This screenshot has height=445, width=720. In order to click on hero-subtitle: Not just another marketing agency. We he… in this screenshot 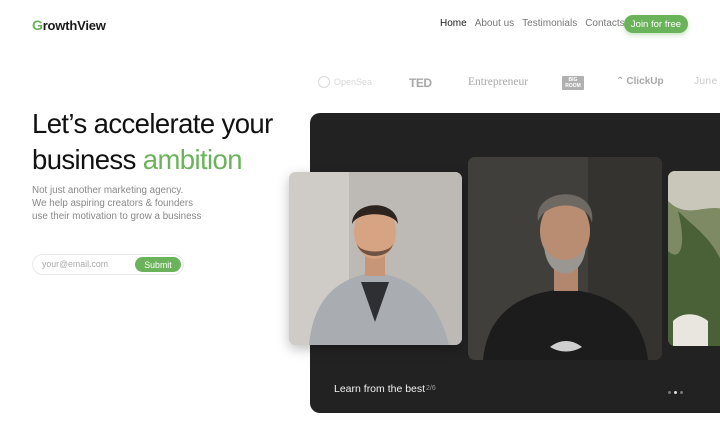, I will do `click(132, 203)`.